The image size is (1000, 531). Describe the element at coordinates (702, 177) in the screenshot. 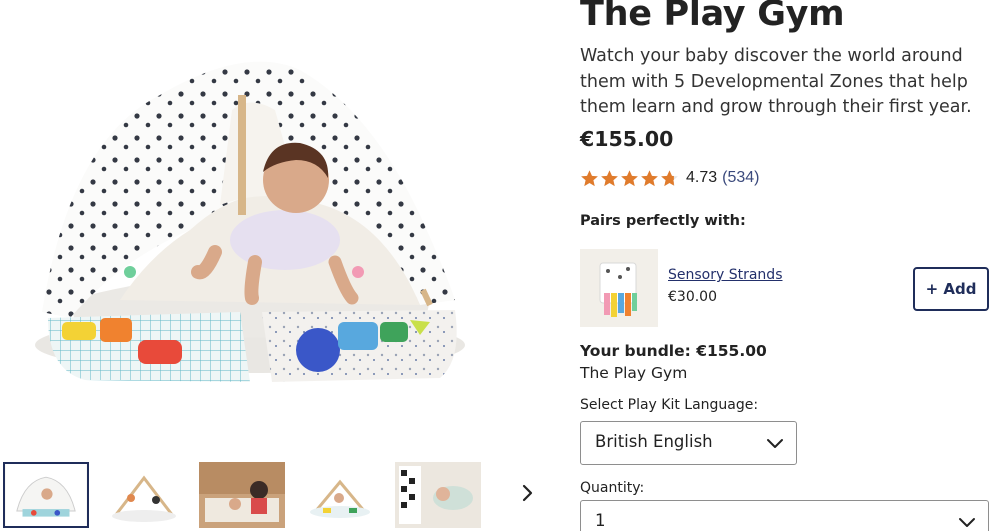

I see `rating-value: 4.73` at that location.